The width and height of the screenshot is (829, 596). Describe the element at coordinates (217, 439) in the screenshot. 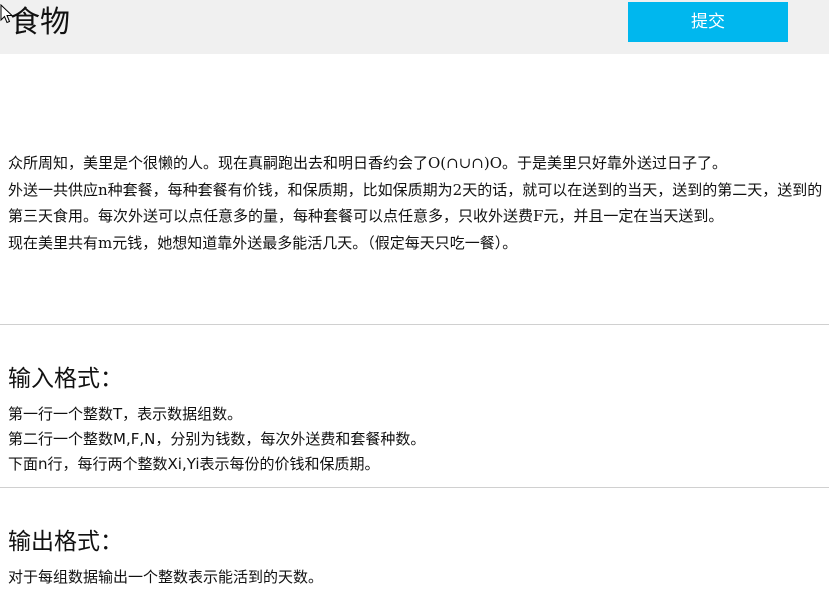

I see `input-format-line: 第二行一个整数M,F,N，分别为钱数，每次外送费和套餐种数。` at that location.